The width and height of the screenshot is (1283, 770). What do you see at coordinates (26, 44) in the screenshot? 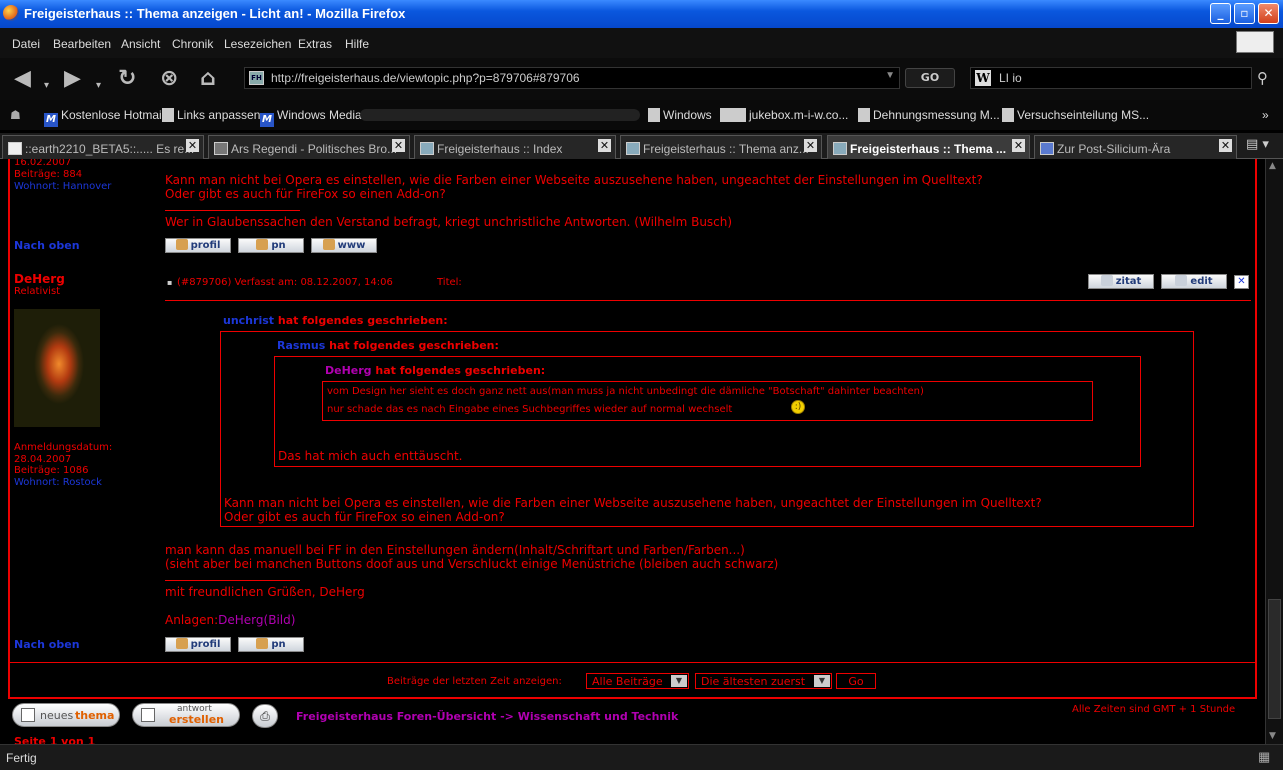
I see `menu-datei: Datei` at bounding box center [26, 44].